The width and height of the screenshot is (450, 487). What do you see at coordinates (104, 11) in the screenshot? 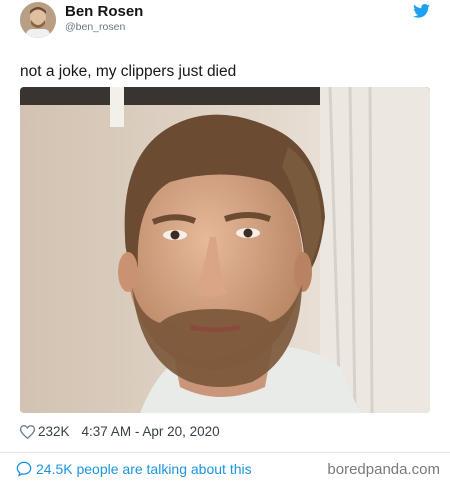
I see `author-name: Ben Rosen` at bounding box center [104, 11].